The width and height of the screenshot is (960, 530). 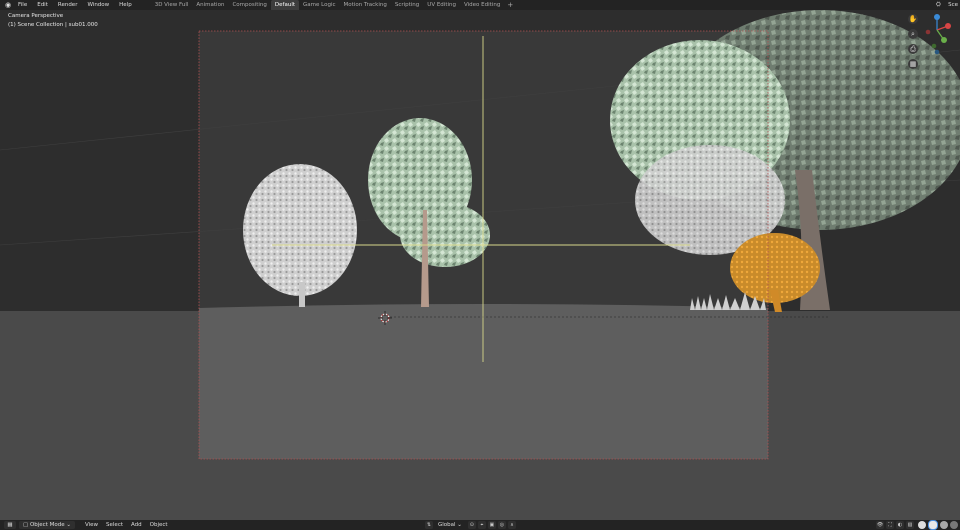 What do you see at coordinates (136, 525) in the screenshot?
I see `menu-add: Add` at bounding box center [136, 525].